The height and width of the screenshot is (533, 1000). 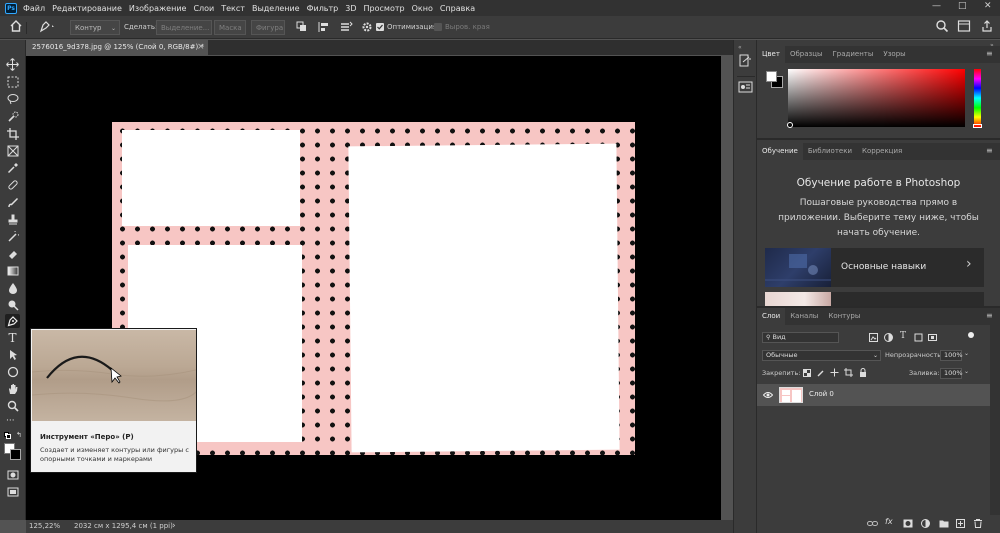 What do you see at coordinates (821, 374) in the screenshot?
I see `lock-image-pixels-icon` at bounding box center [821, 374].